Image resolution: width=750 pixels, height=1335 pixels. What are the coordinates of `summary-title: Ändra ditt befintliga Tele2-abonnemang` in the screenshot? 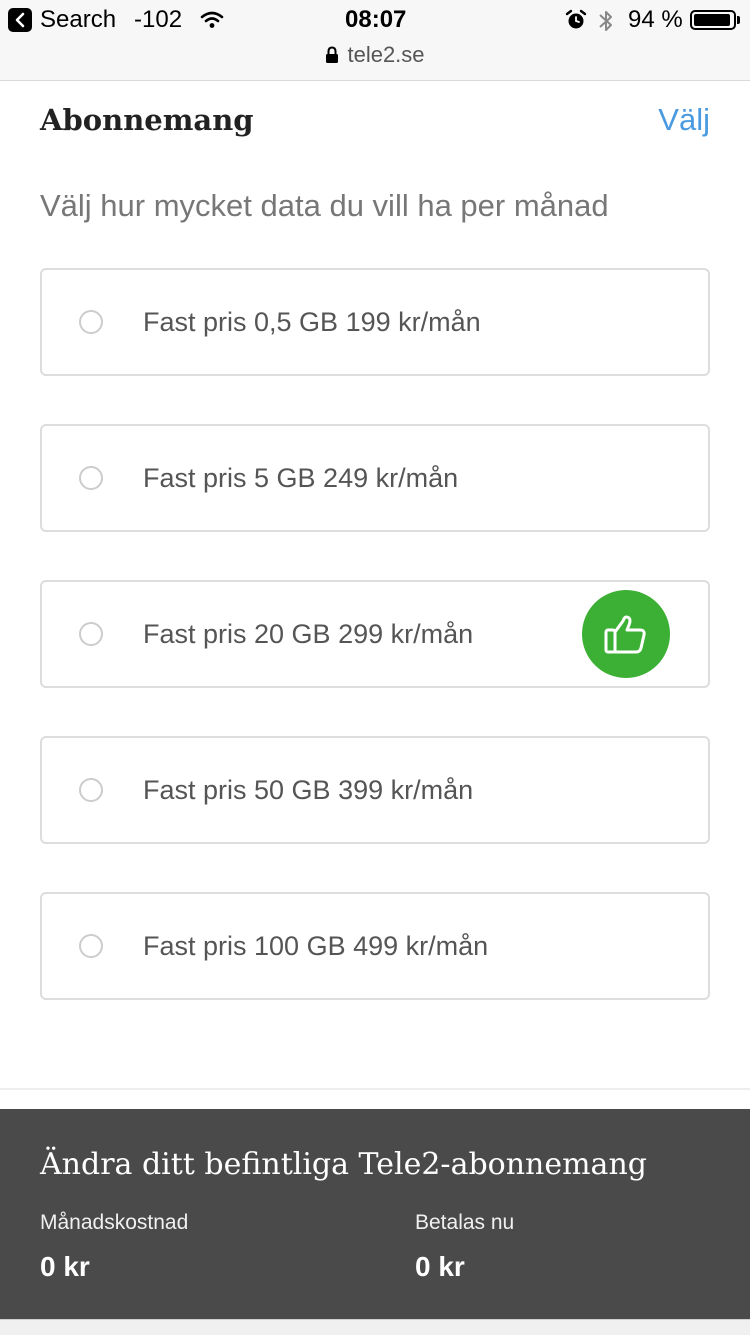 It's located at (343, 1164).